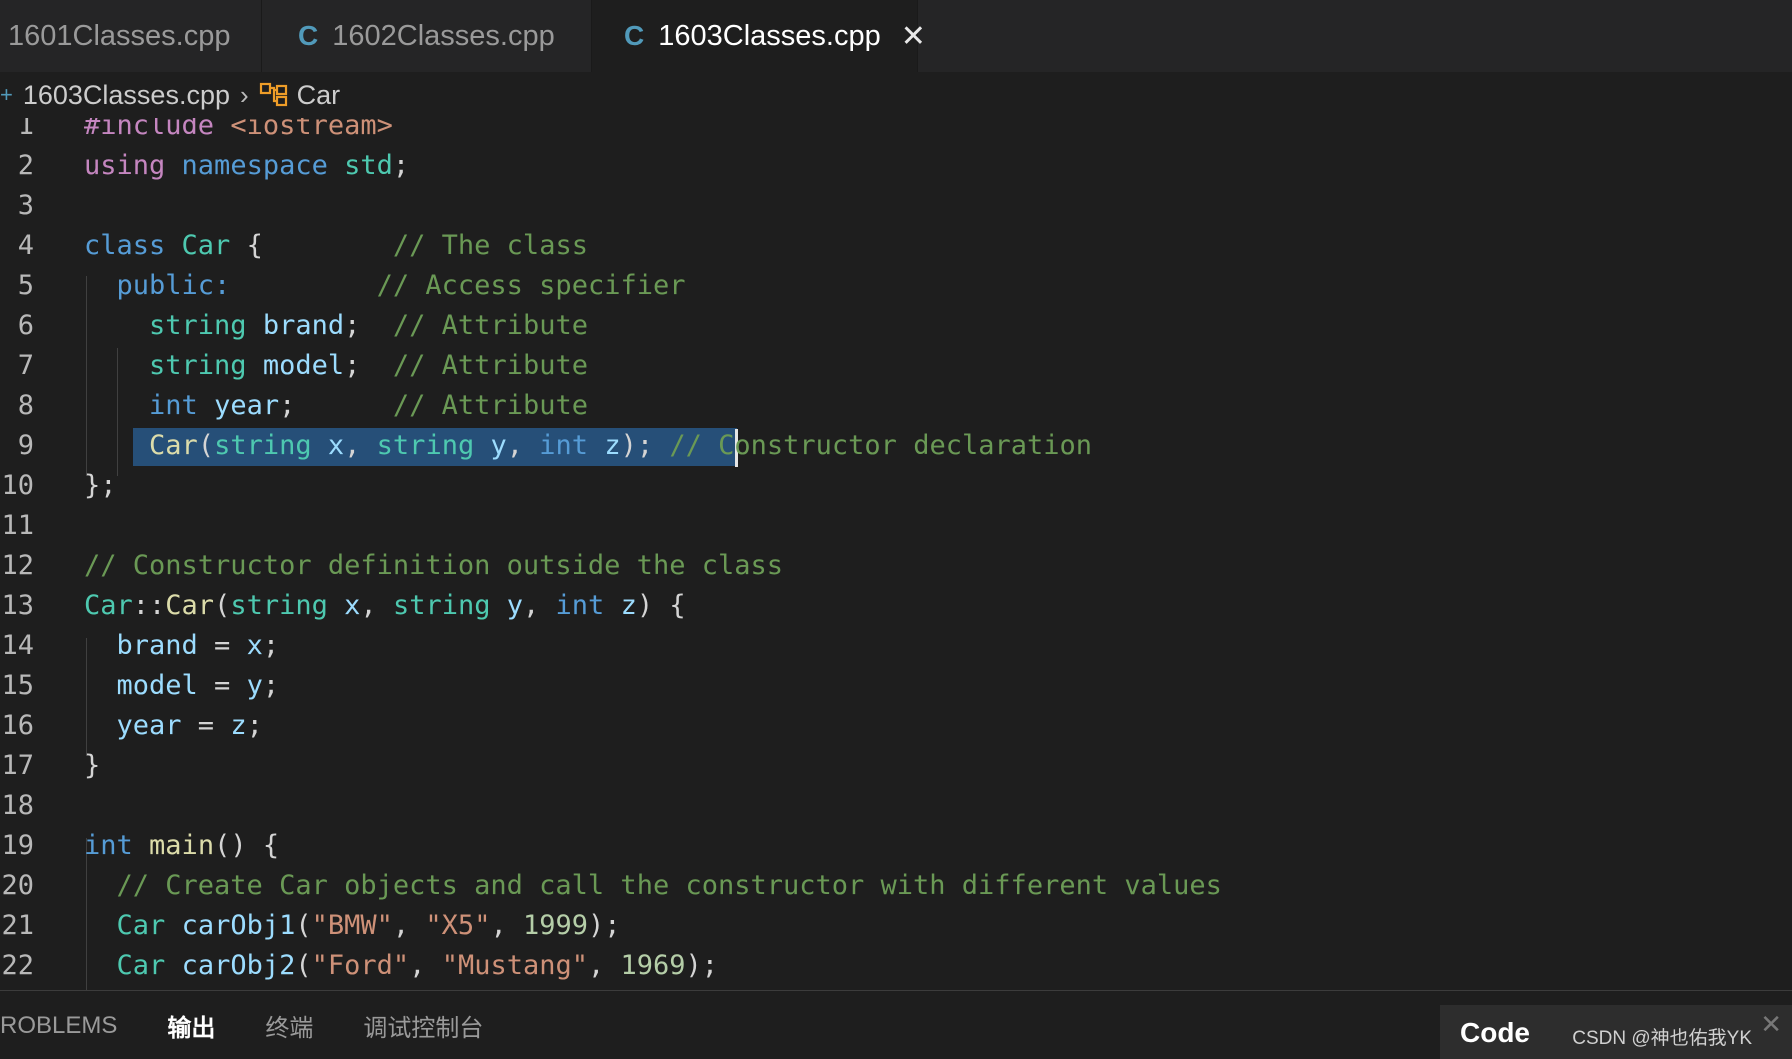  Describe the element at coordinates (896, 606) in the screenshot. I see `code-line: 13 Car::Car(string x, string y, int z) {` at that location.